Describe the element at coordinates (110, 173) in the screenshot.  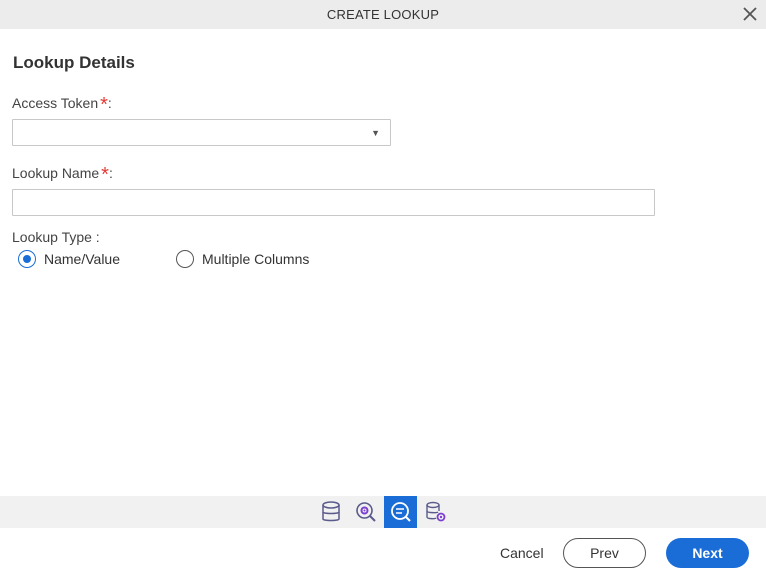
I see `lookup-name-colon: :` at that location.